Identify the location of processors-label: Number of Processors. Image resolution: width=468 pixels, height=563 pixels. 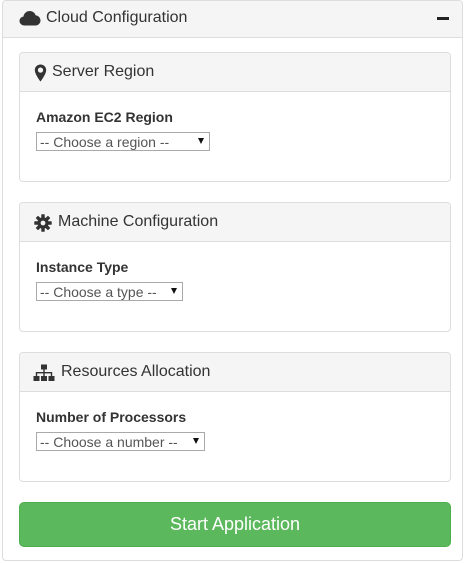
(111, 417).